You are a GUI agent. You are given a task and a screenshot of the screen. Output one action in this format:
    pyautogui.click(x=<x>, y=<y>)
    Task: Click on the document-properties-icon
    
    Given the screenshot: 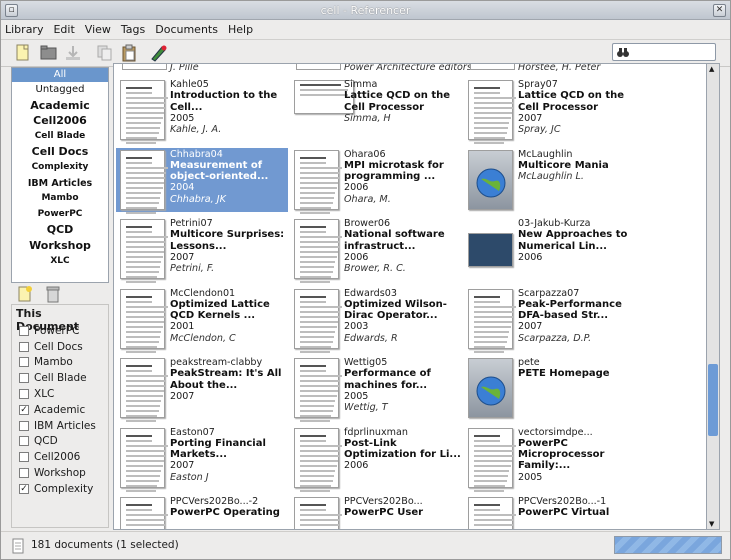 What is the action you would take?
    pyautogui.click(x=159, y=53)
    